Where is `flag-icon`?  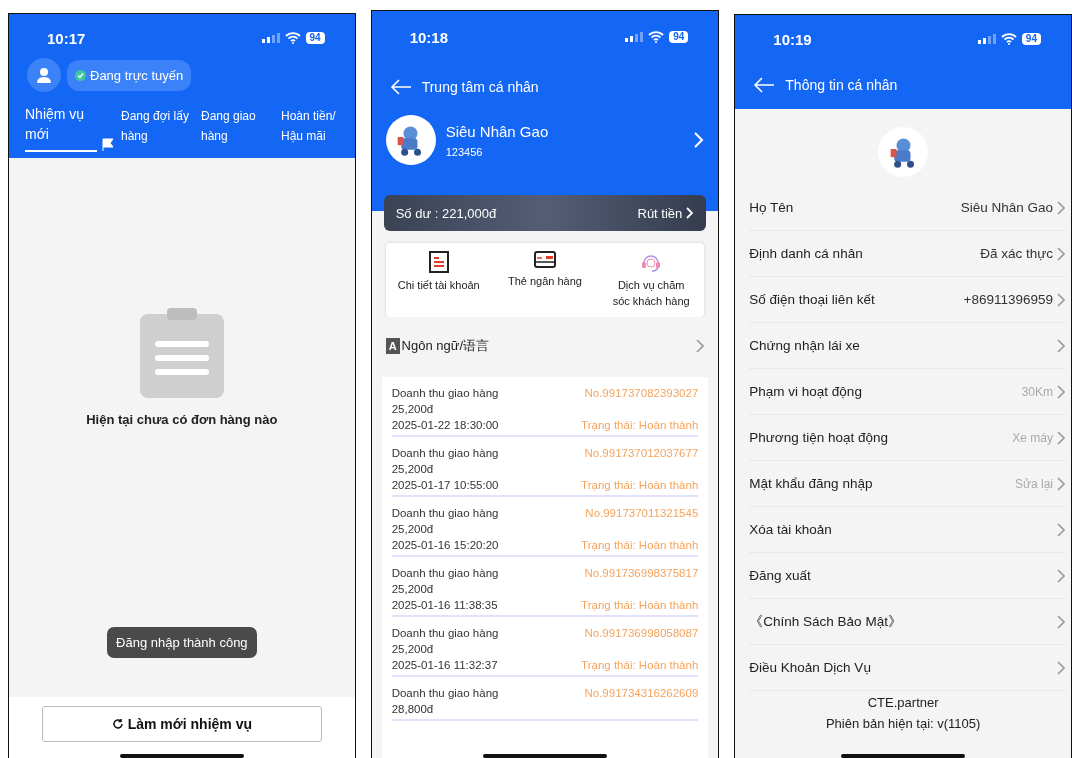
flag-icon is located at coordinates (108, 145).